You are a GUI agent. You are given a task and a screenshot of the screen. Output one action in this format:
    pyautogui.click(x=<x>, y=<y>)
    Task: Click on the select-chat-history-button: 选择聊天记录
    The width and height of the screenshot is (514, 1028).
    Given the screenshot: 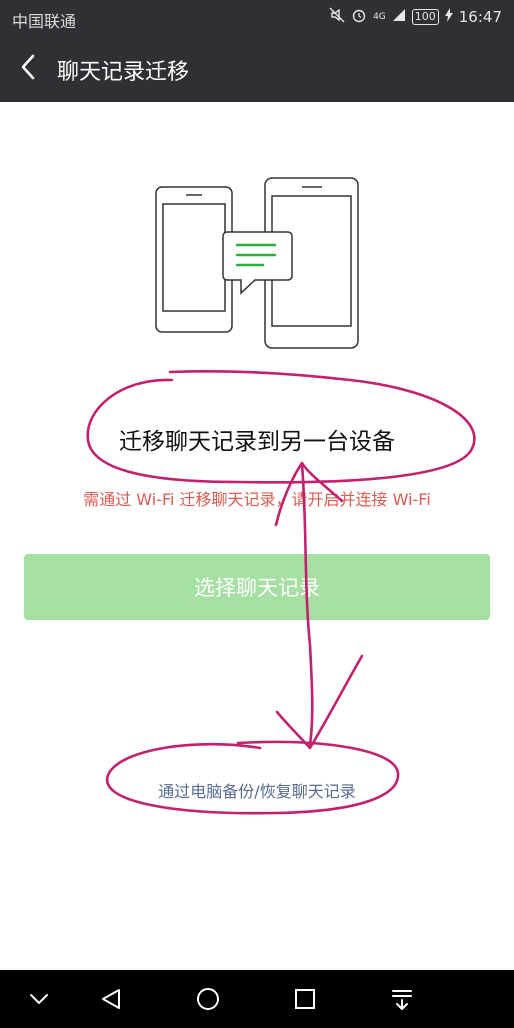 What is the action you would take?
    pyautogui.click(x=257, y=587)
    